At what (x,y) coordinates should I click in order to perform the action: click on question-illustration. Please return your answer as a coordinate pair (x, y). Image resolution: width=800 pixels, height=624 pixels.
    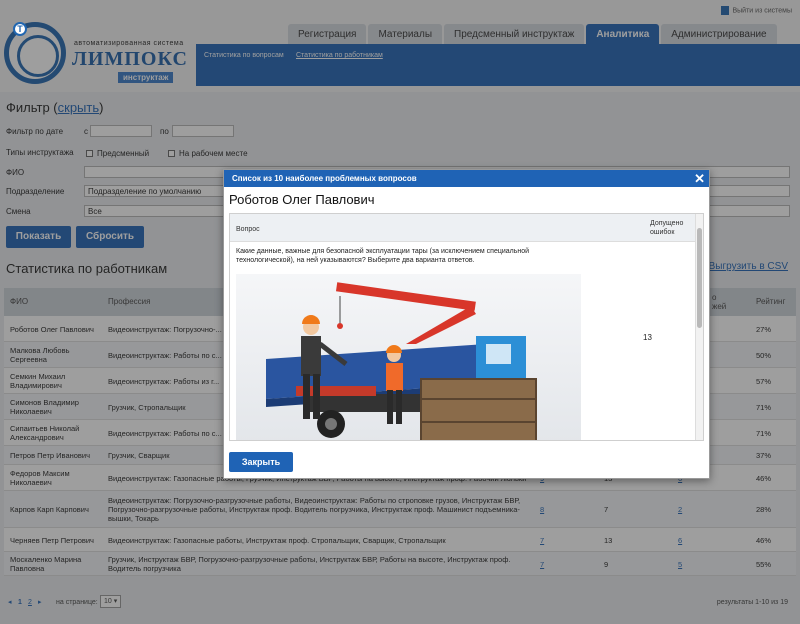
    Looking at the image, I should click on (408, 357).